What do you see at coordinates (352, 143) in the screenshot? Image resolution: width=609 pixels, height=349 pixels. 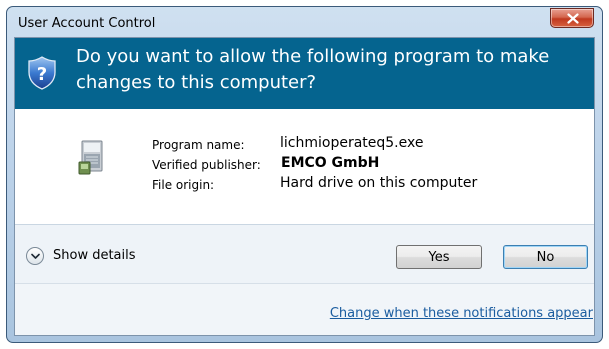 I see `program-name-value: lichmioperateq5.exe` at bounding box center [352, 143].